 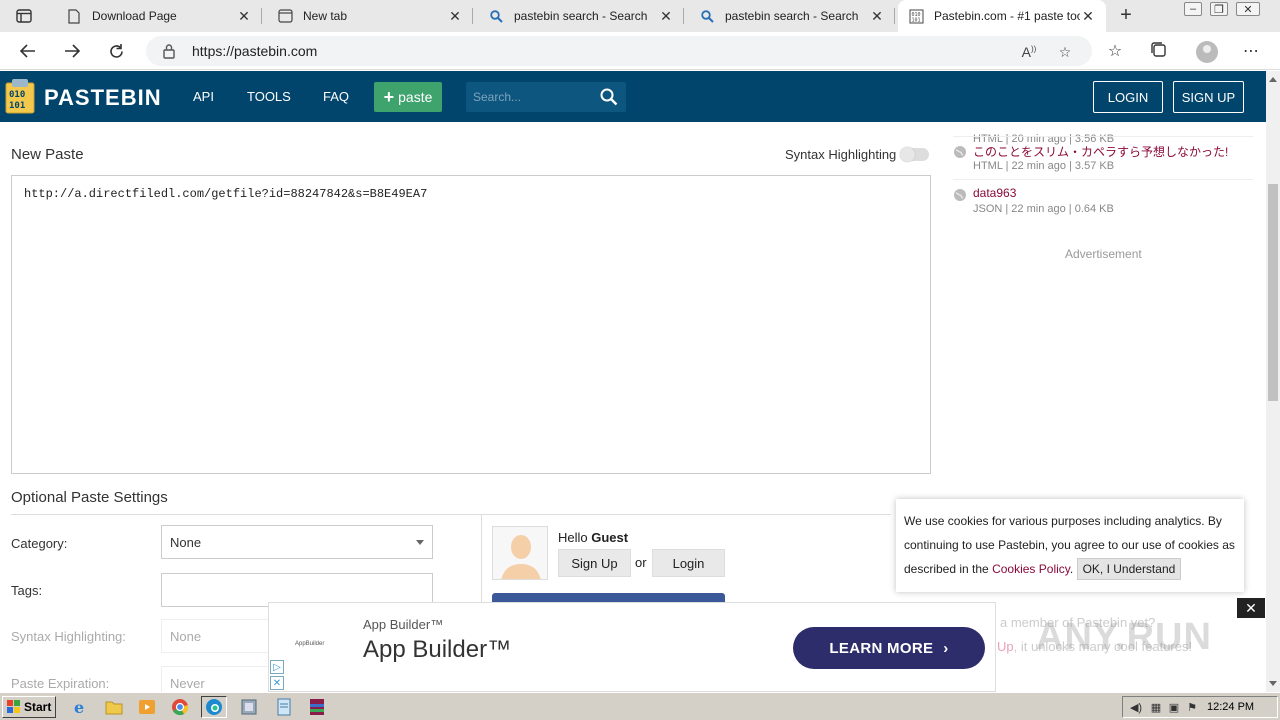 I want to click on chrome-icon, so click(x=180, y=707).